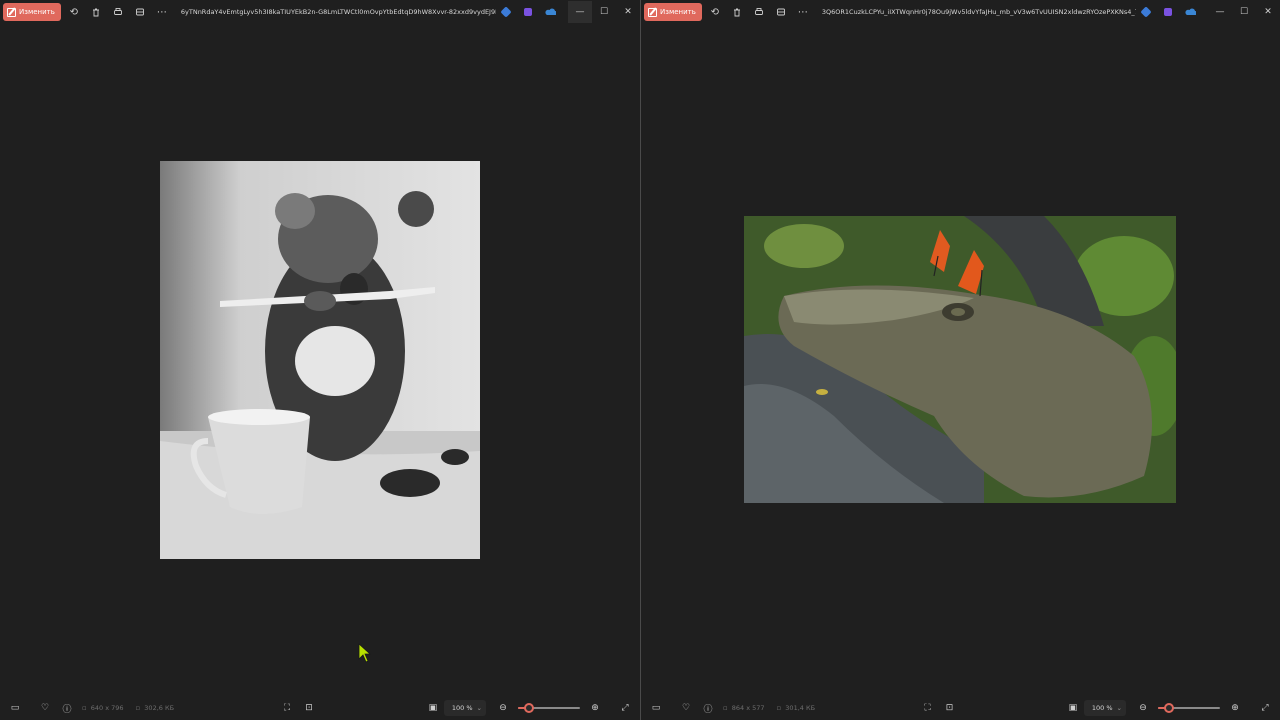 Image resolution: width=1280 pixels, height=720 pixels. What do you see at coordinates (107, 708) in the screenshot?
I see `image-dimensions: 640 x 796` at bounding box center [107, 708].